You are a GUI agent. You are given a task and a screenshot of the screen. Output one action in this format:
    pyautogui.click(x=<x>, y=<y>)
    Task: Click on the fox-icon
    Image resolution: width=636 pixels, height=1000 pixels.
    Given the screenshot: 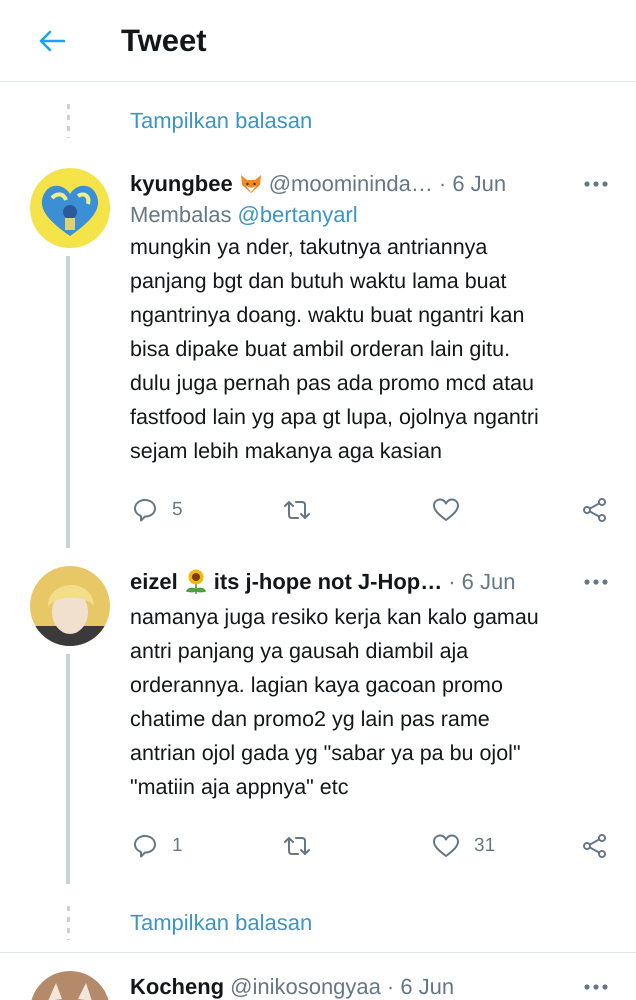 What is the action you would take?
    pyautogui.click(x=250, y=184)
    